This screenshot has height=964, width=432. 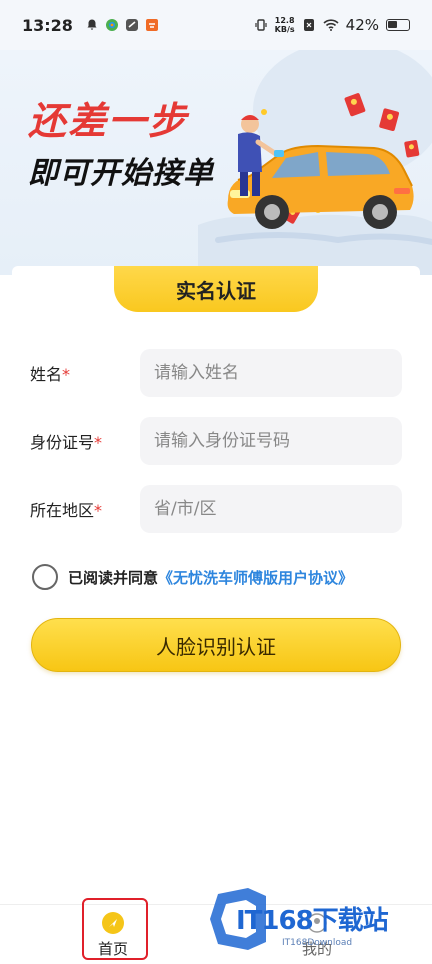 I want to click on agreement-checkbox, so click(x=45, y=577).